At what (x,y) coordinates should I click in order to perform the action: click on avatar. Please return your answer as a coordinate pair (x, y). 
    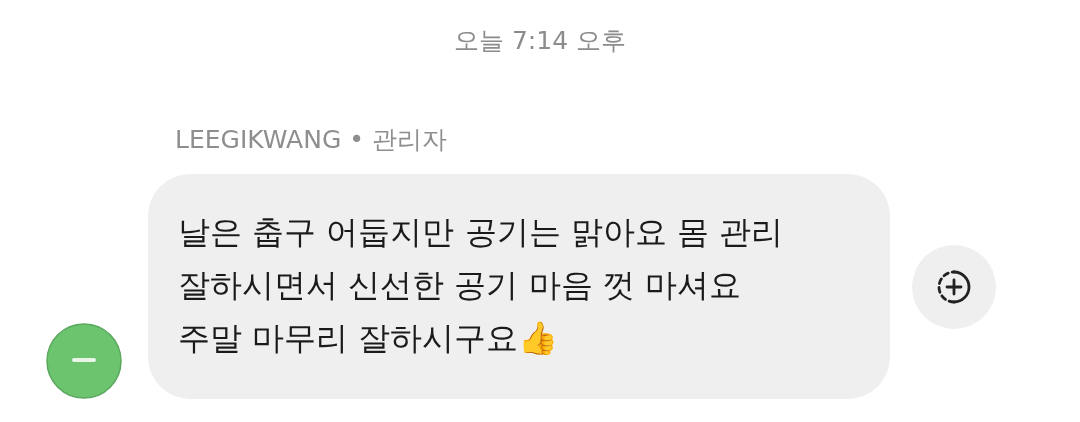
    Looking at the image, I should click on (84, 361).